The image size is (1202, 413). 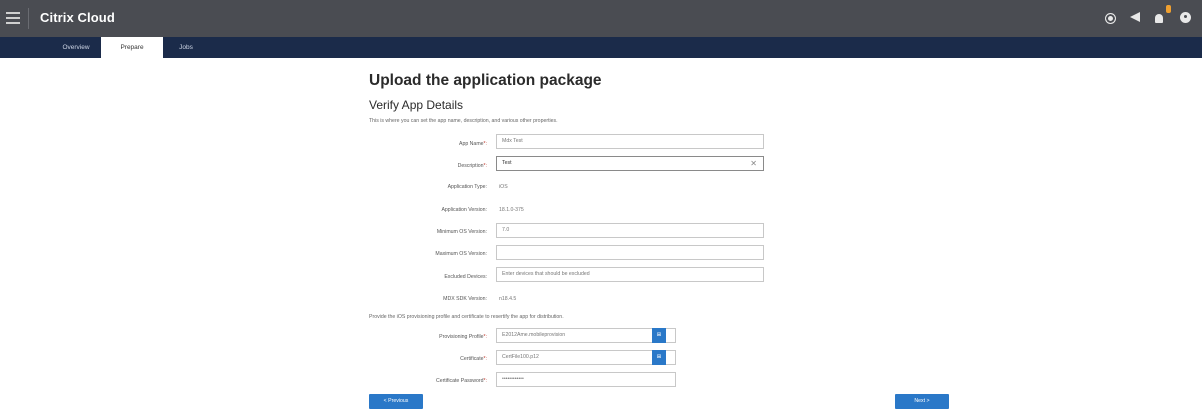 I want to click on excluded-devices-label: Excluded Devices:, so click(x=465, y=277).